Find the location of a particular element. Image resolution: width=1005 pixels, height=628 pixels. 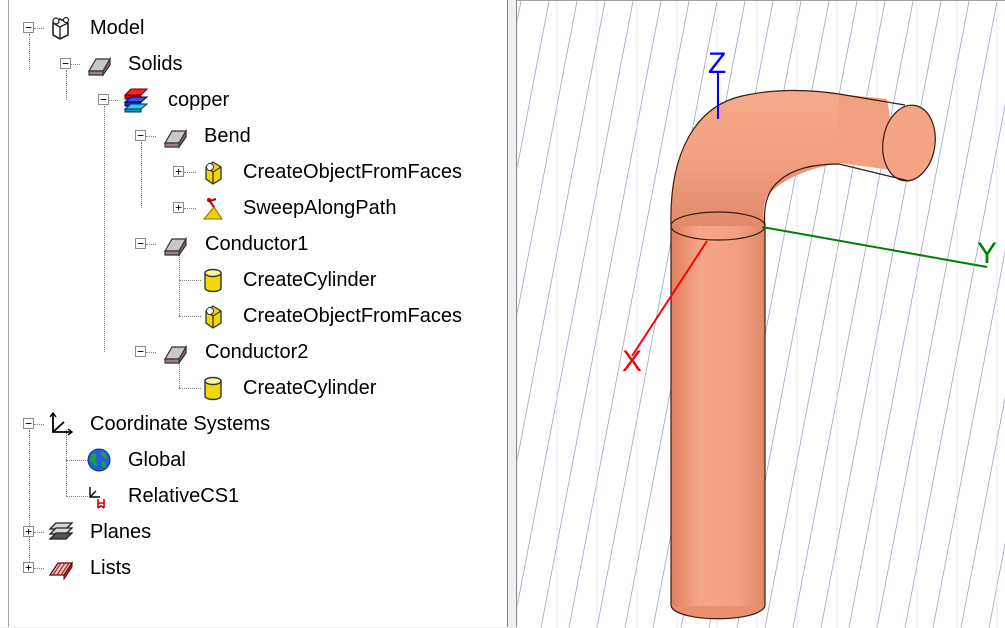

tree-item-conductor2-create-cylinder: CreateCylinder is located at coordinates (309, 388).